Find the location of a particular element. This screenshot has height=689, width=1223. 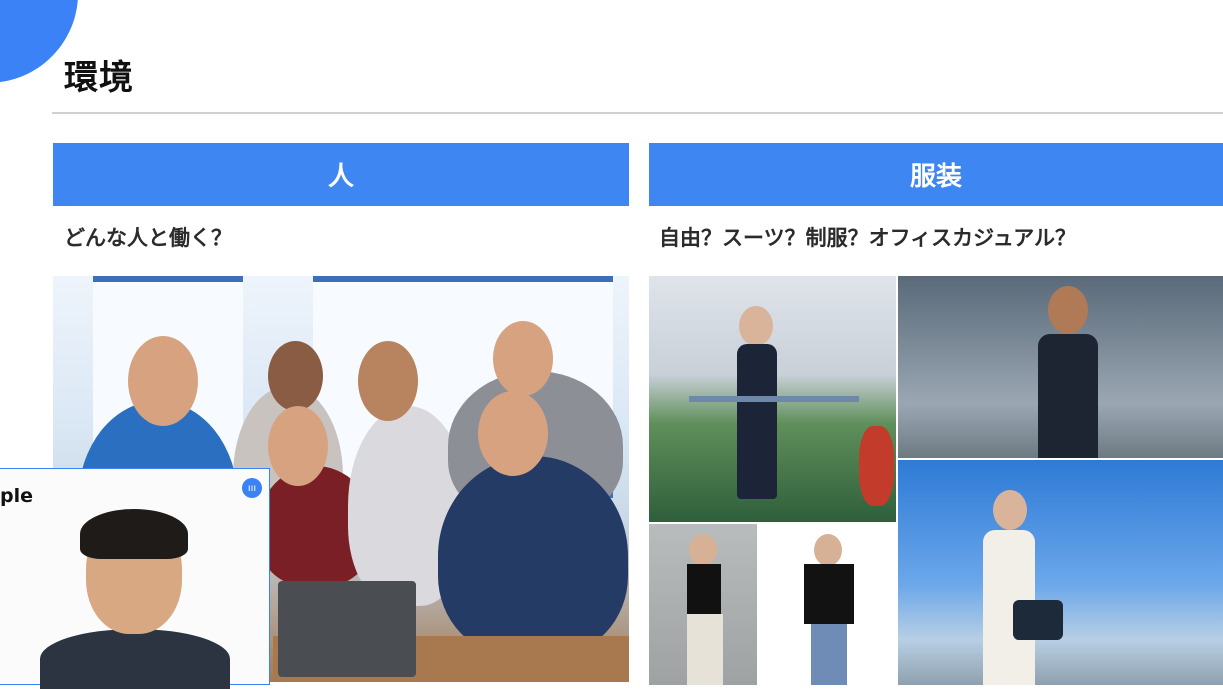

column-header-people: 人 is located at coordinates (341, 174).